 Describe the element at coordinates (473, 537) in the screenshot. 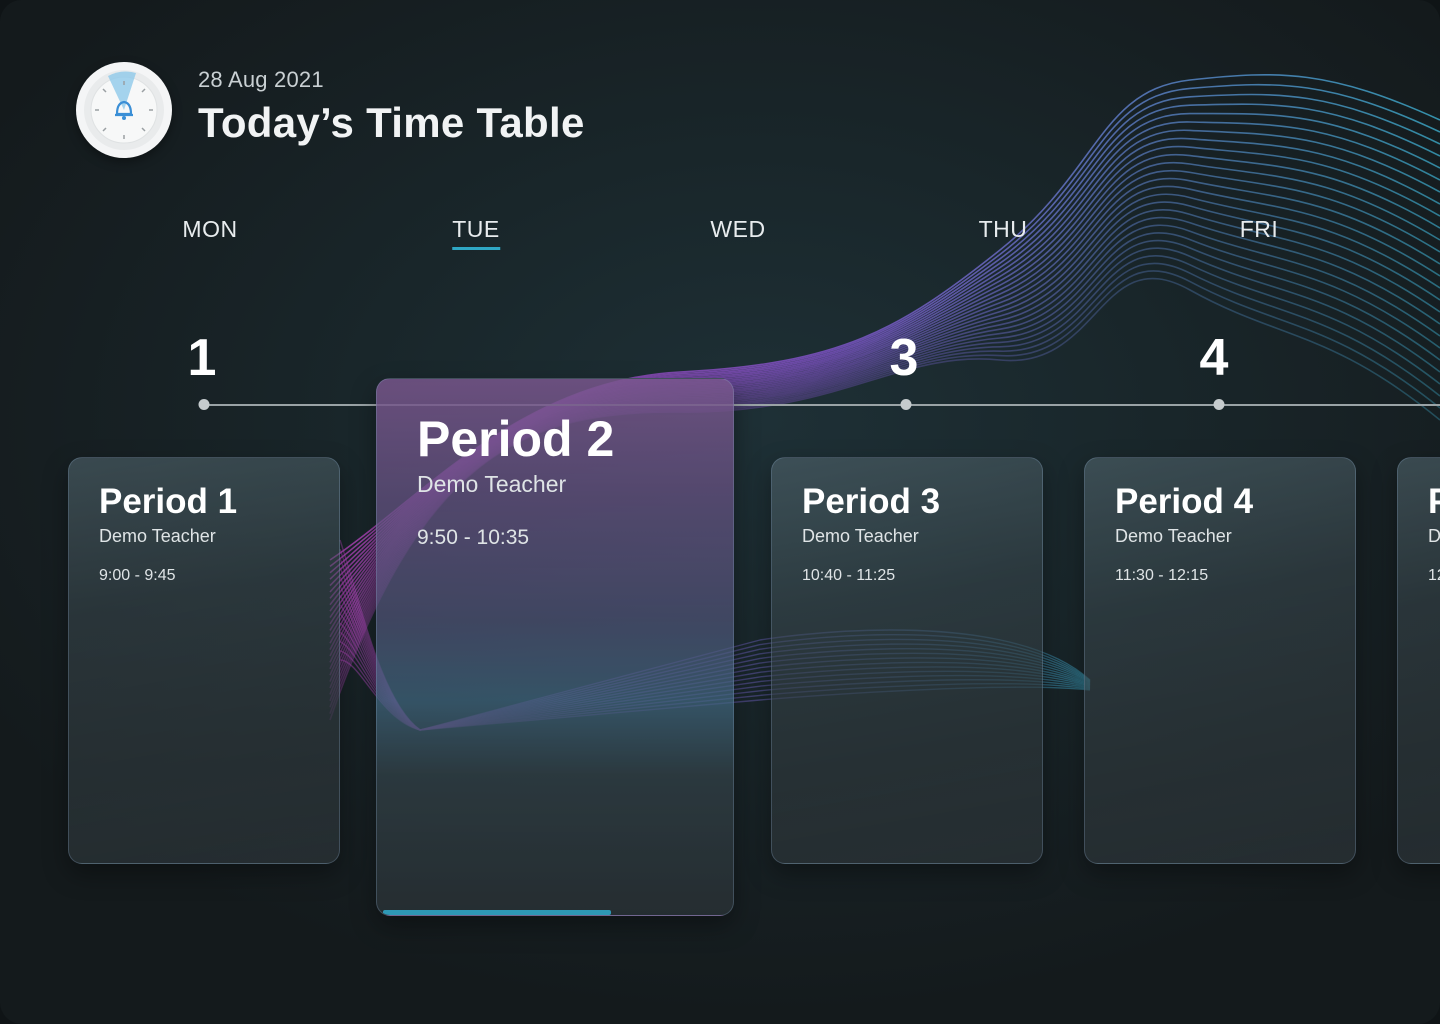

I see `period-time: 9:50 - 10:35` at that location.